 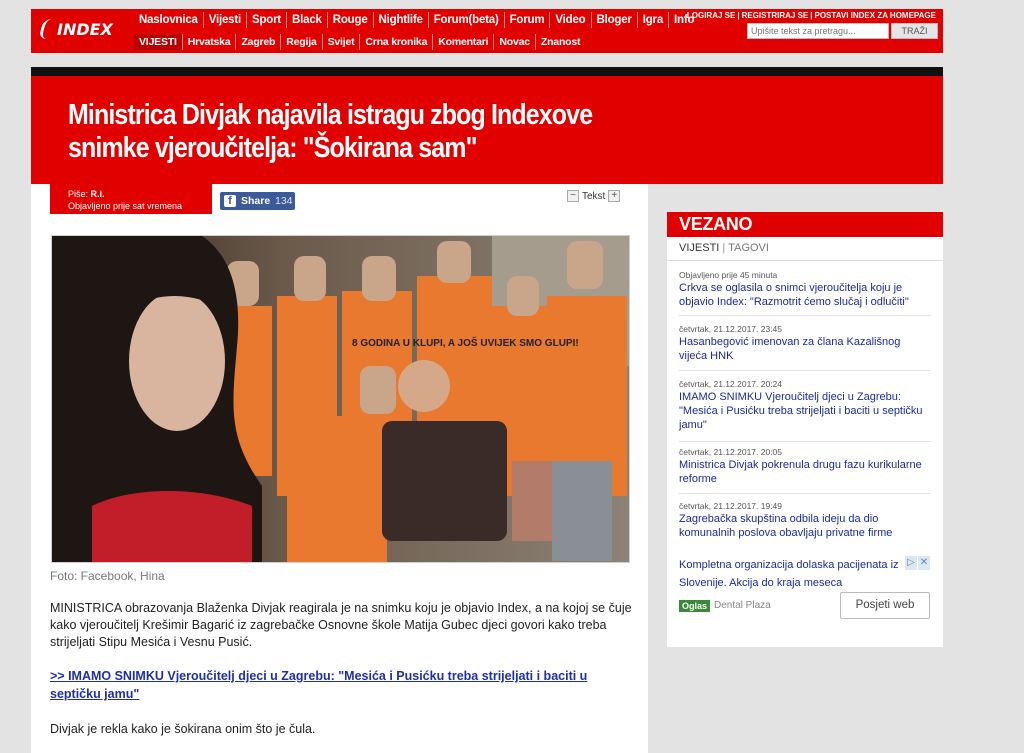 I want to click on nav-vijesti: Vijesti, so click(x=224, y=20).